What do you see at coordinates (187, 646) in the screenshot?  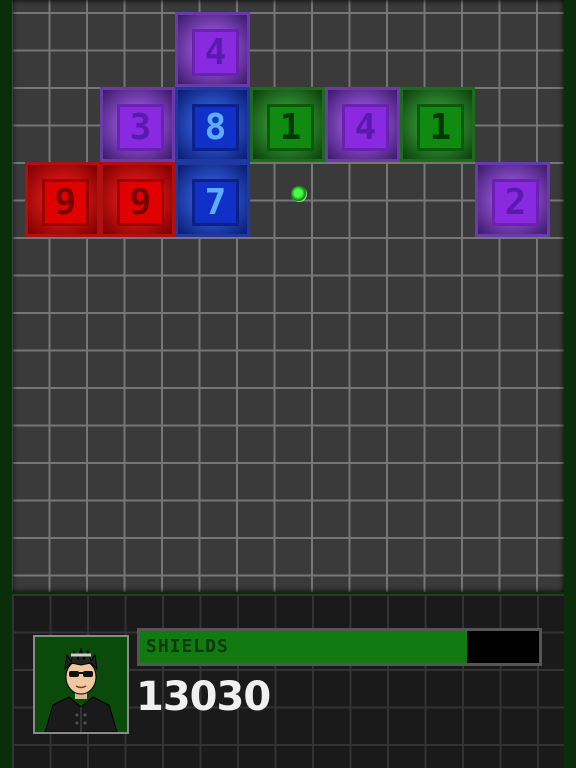 I see `shields-label: SHIELDS` at bounding box center [187, 646].